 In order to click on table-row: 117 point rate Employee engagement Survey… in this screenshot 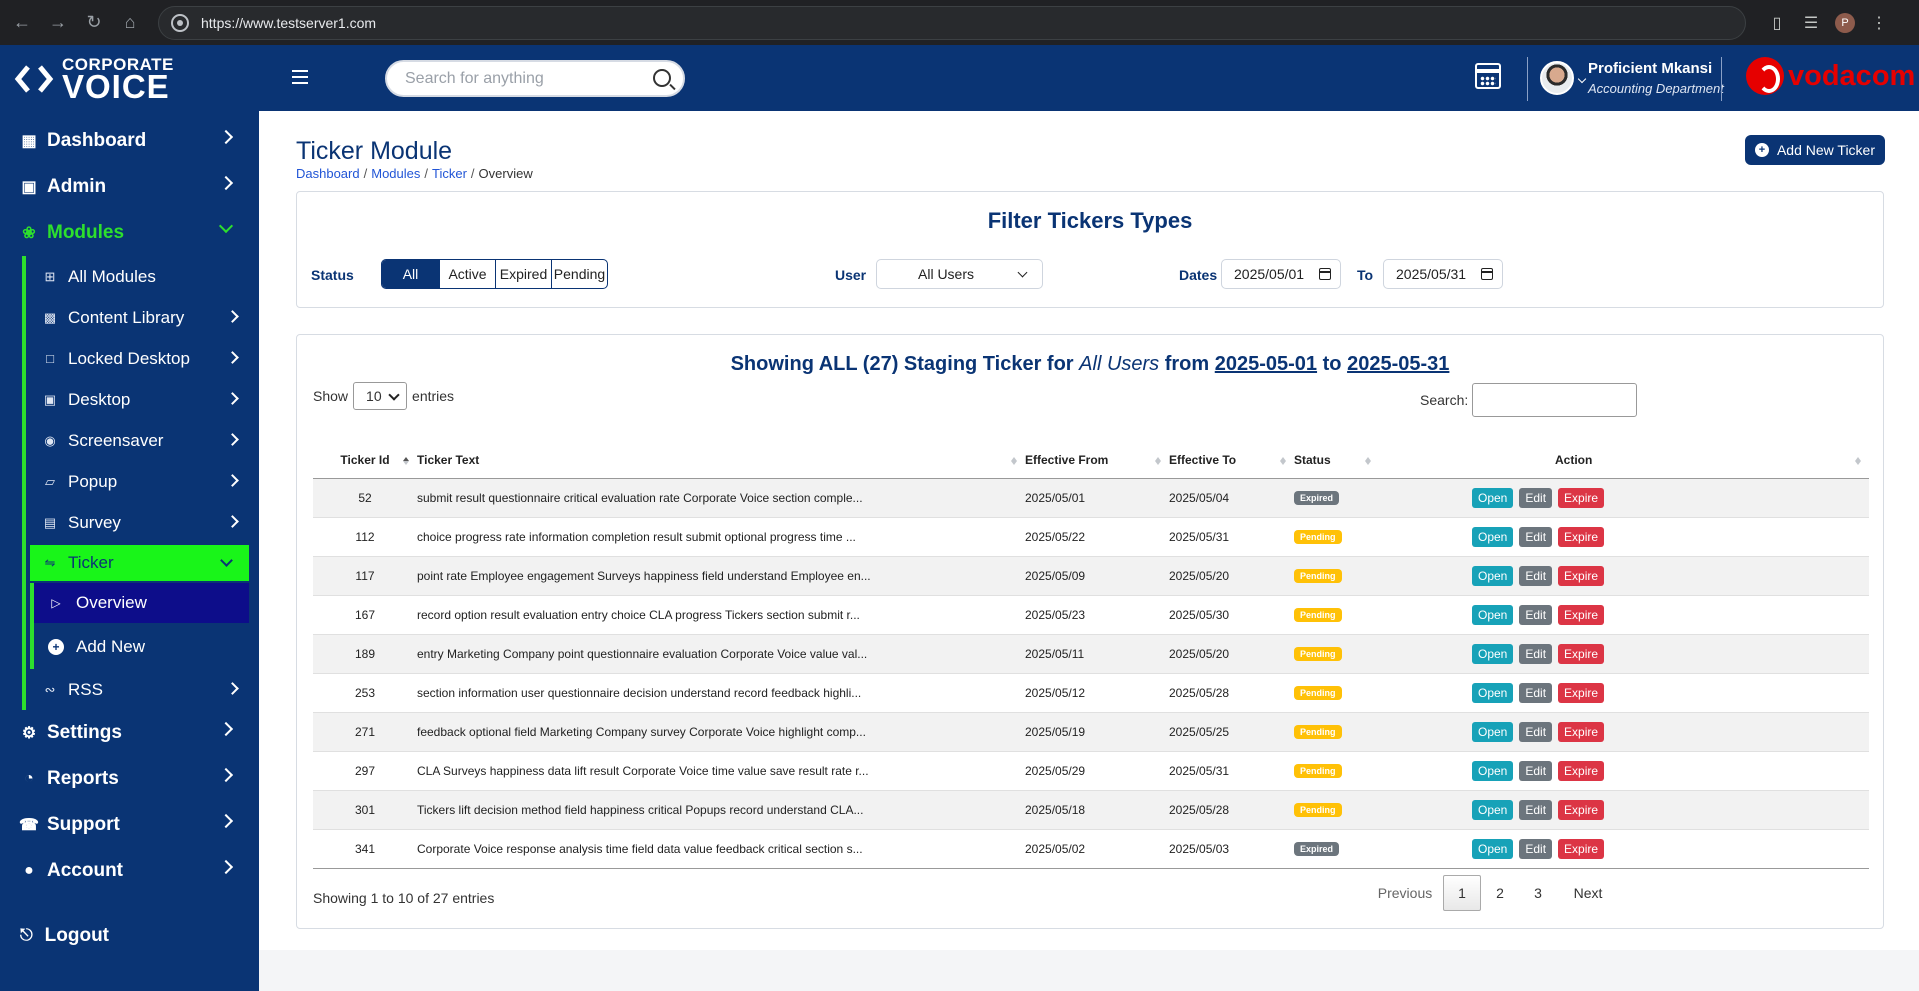, I will do `click(1091, 575)`.